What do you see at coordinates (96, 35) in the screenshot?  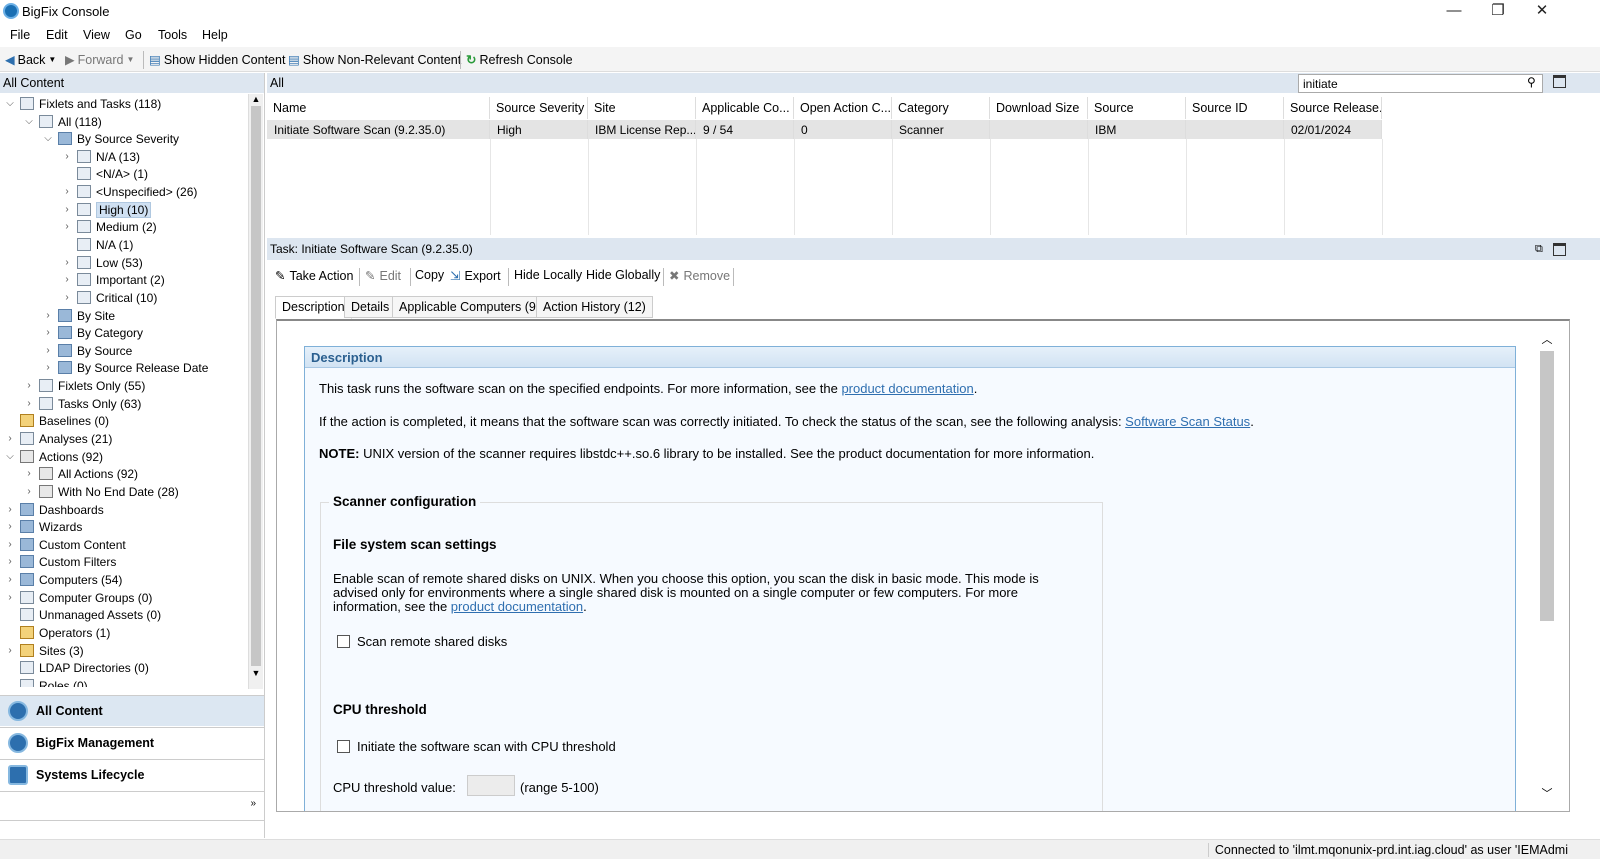 I see `menu-view: View` at bounding box center [96, 35].